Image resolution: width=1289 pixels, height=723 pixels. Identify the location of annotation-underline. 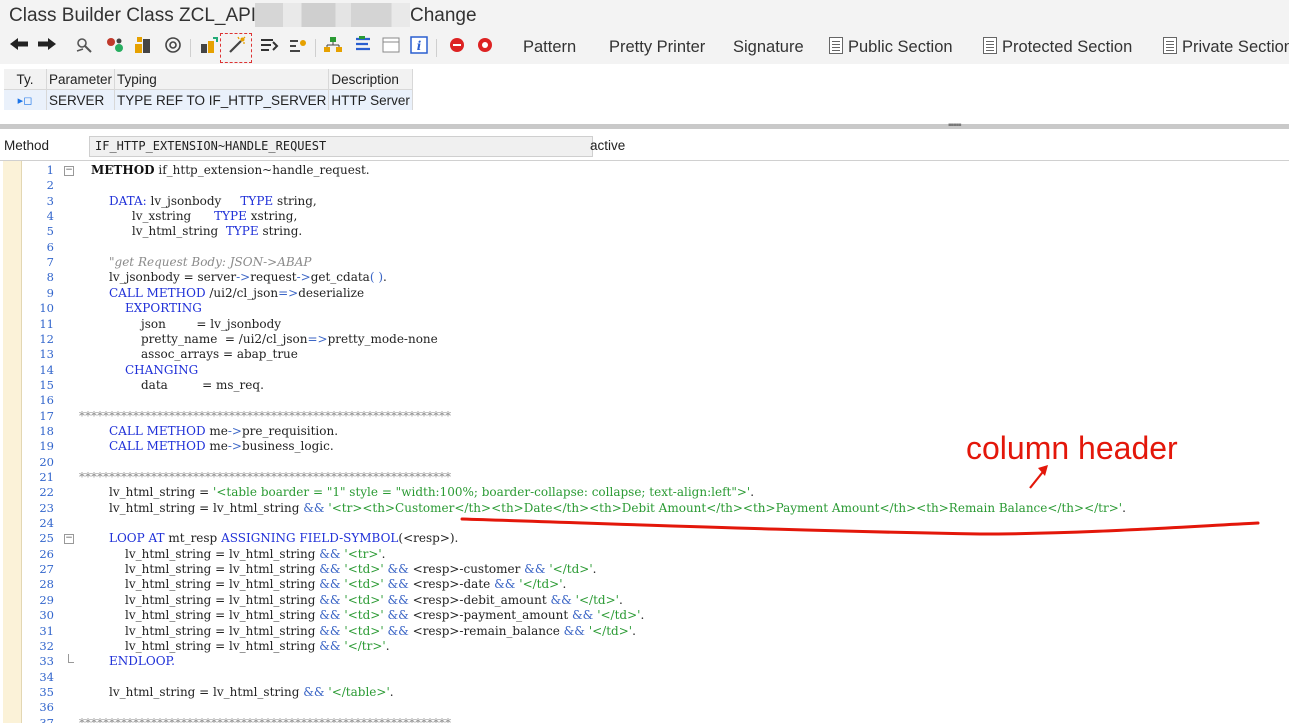
(860, 526).